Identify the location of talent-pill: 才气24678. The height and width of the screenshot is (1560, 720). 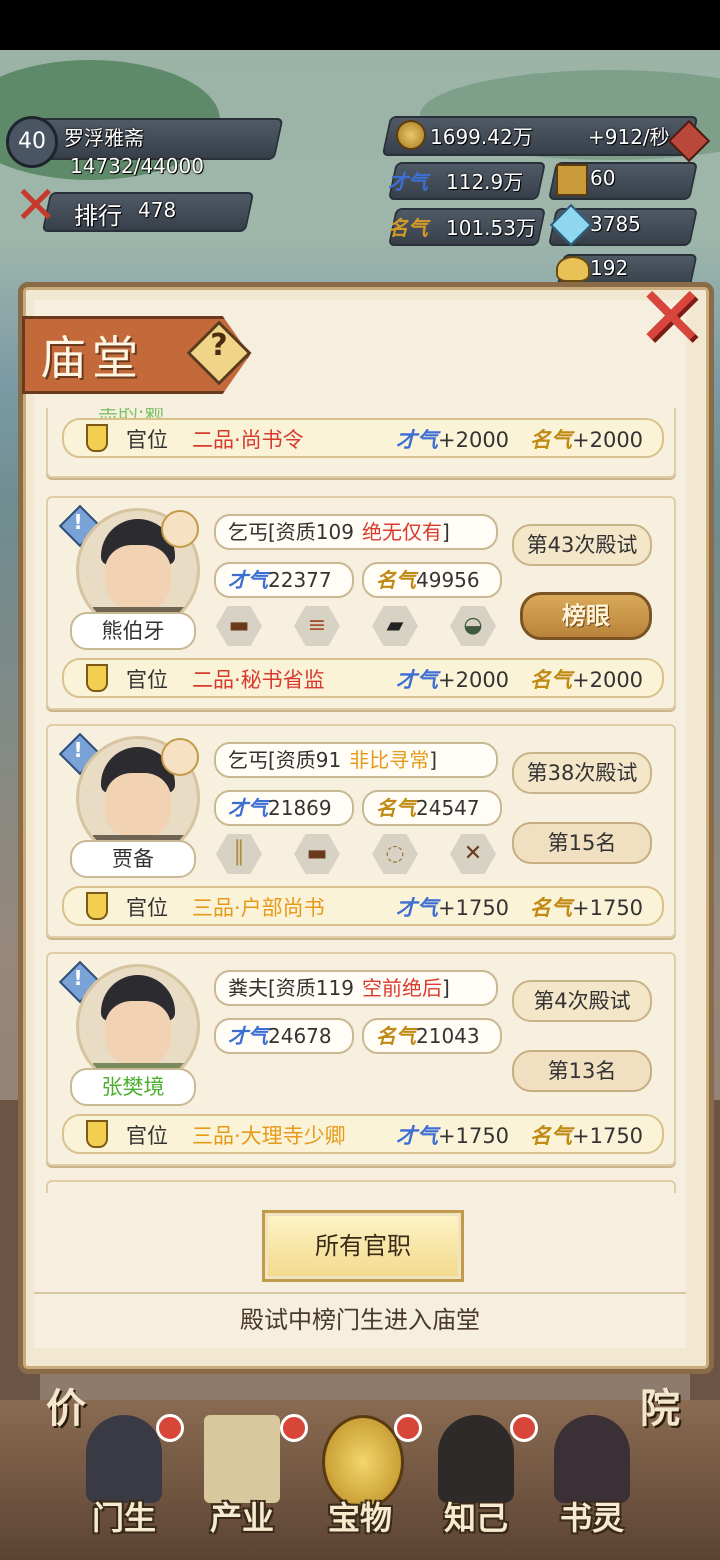
(284, 1036).